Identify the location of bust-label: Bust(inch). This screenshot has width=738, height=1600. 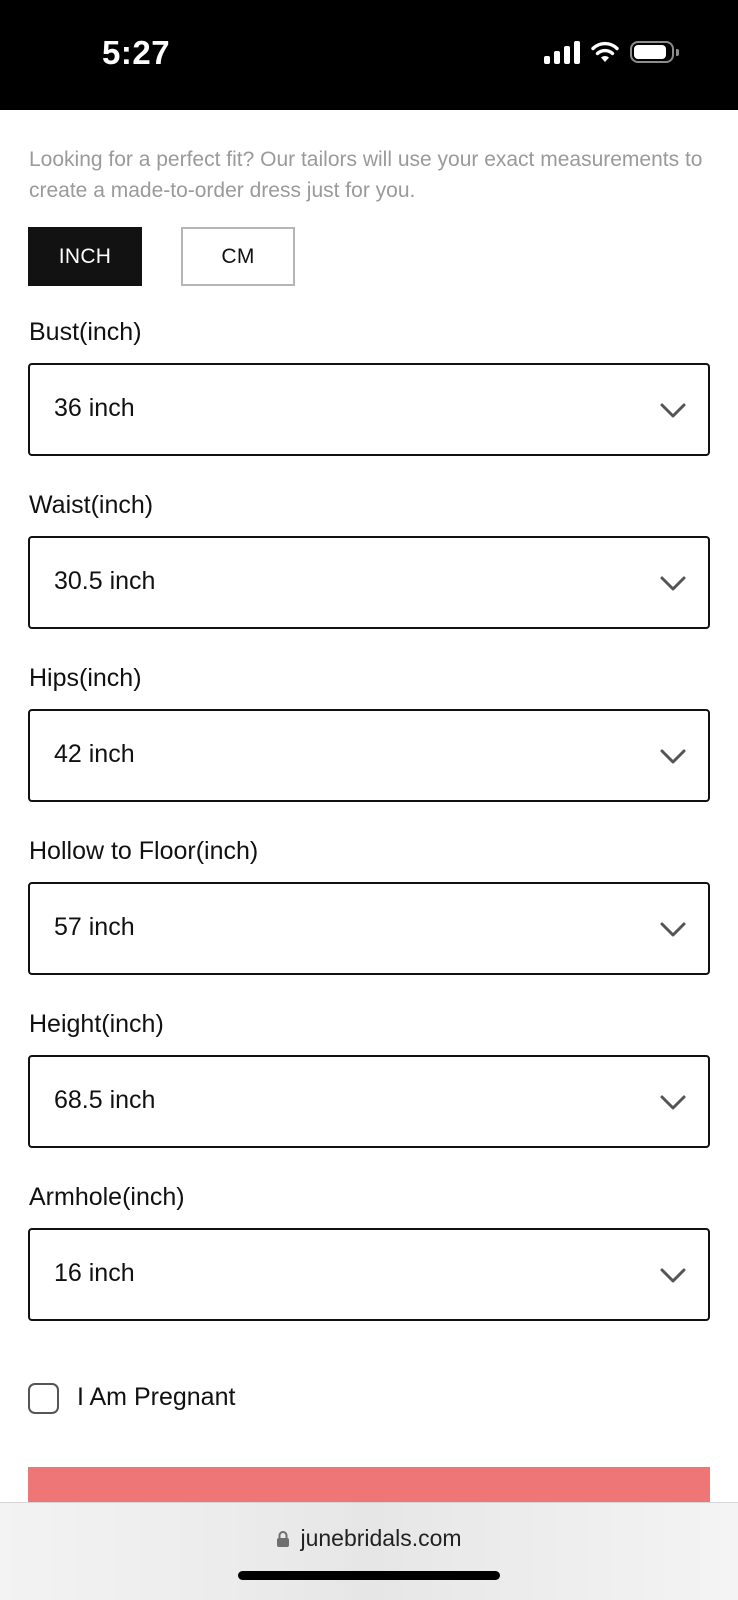
(85, 332).